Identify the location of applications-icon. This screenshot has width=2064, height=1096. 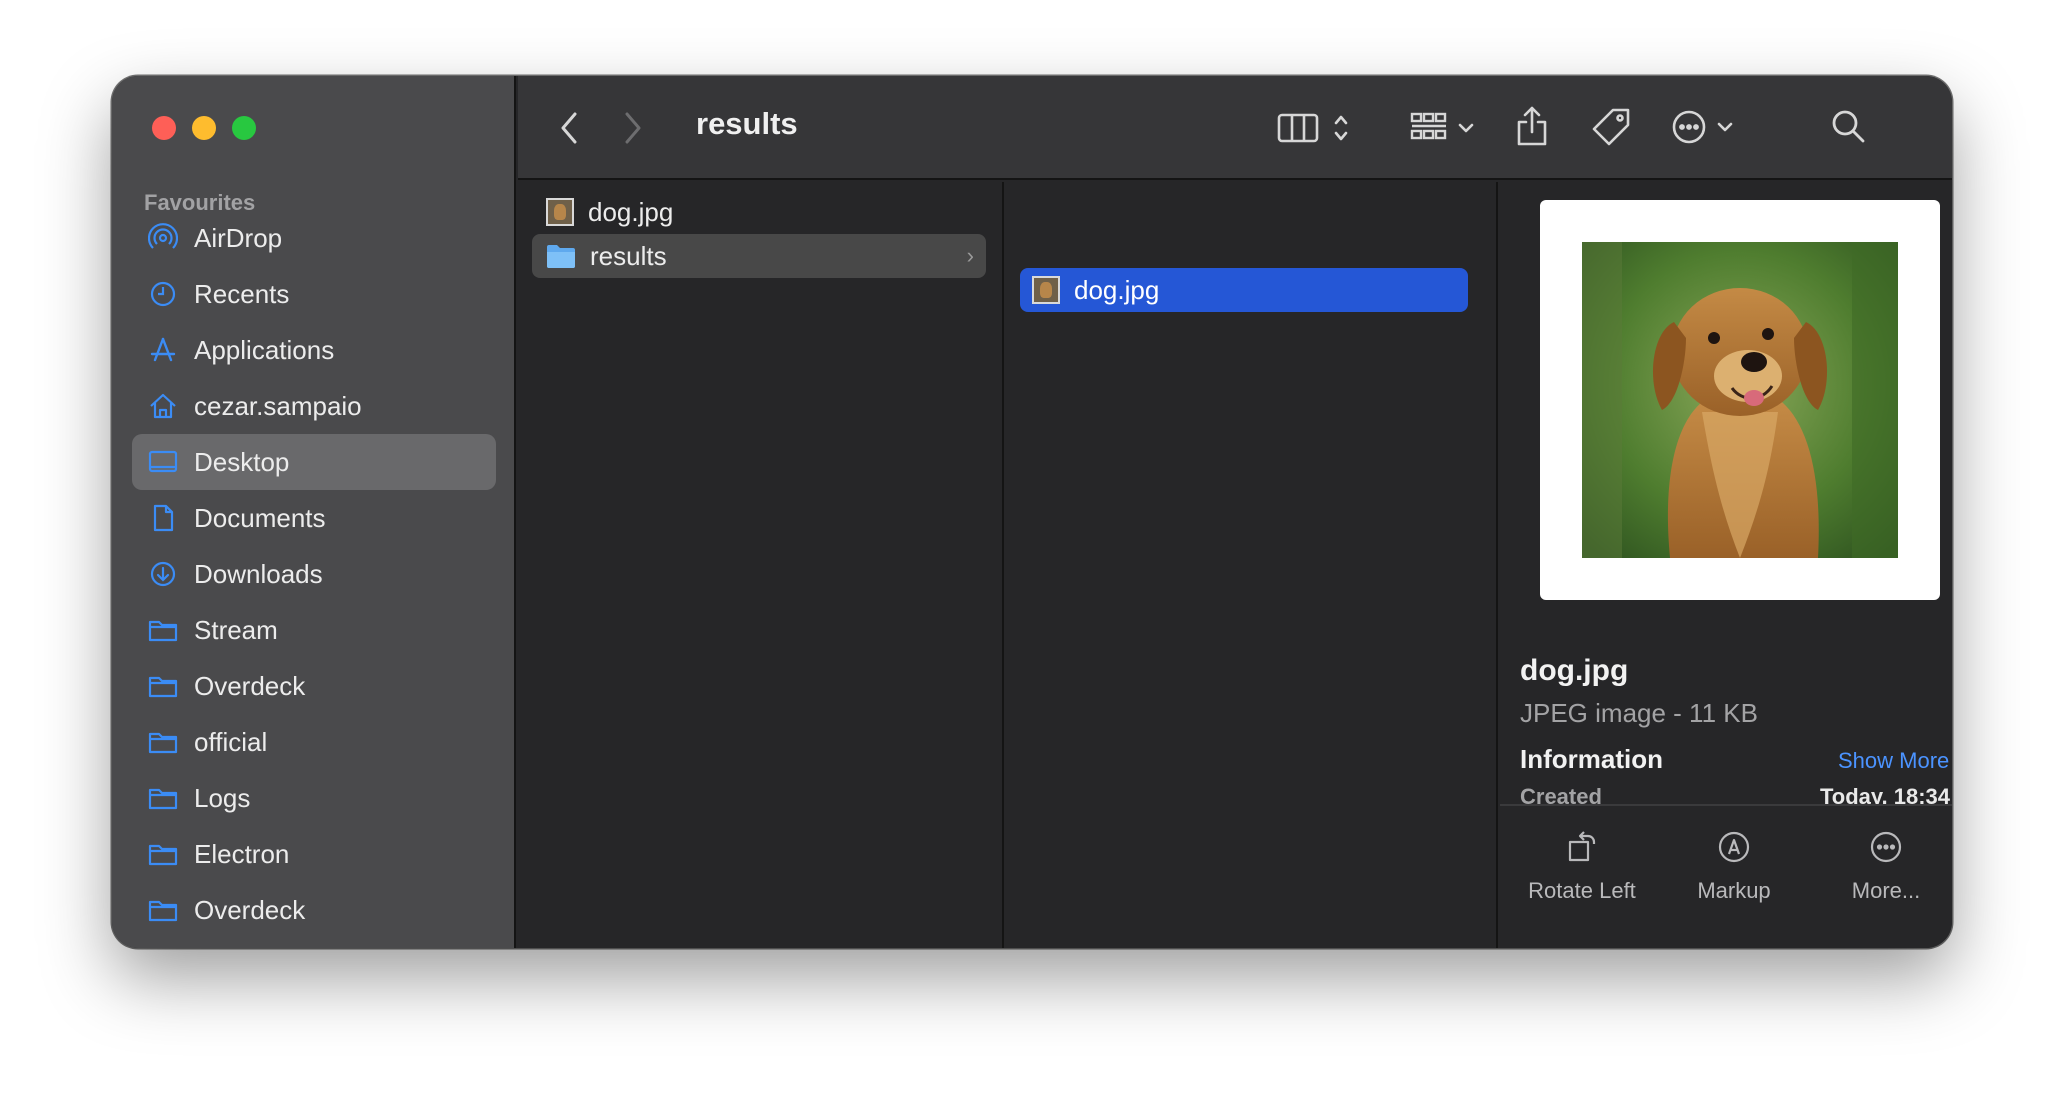
(163, 350).